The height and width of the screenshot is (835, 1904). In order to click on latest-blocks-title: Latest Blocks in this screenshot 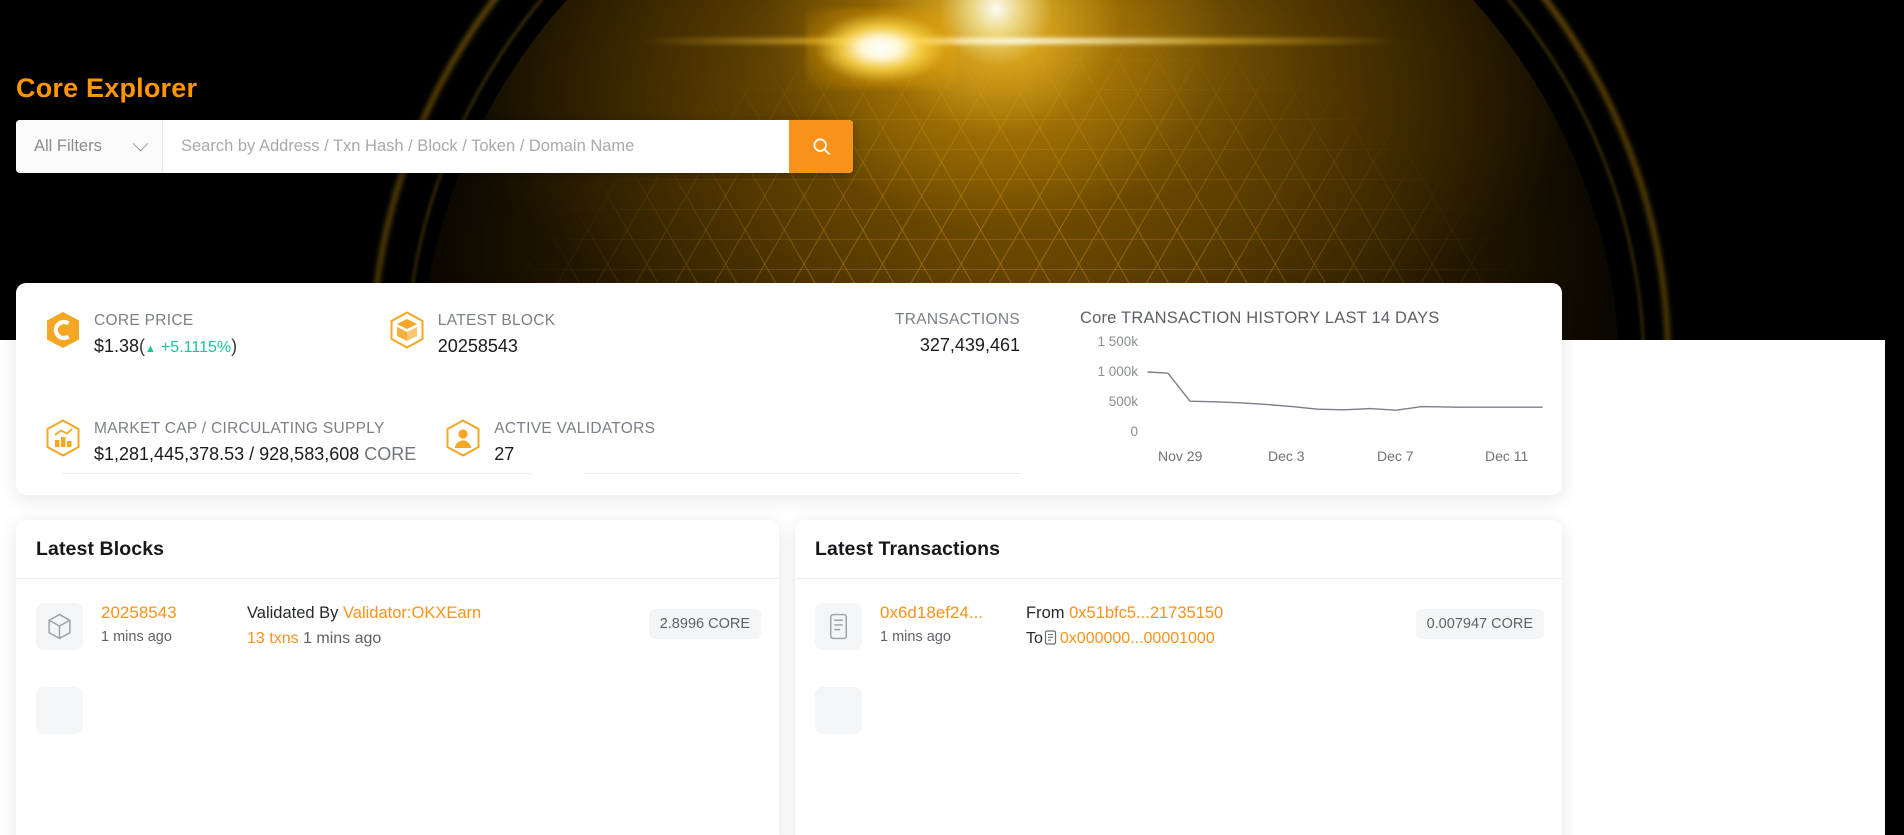, I will do `click(100, 548)`.